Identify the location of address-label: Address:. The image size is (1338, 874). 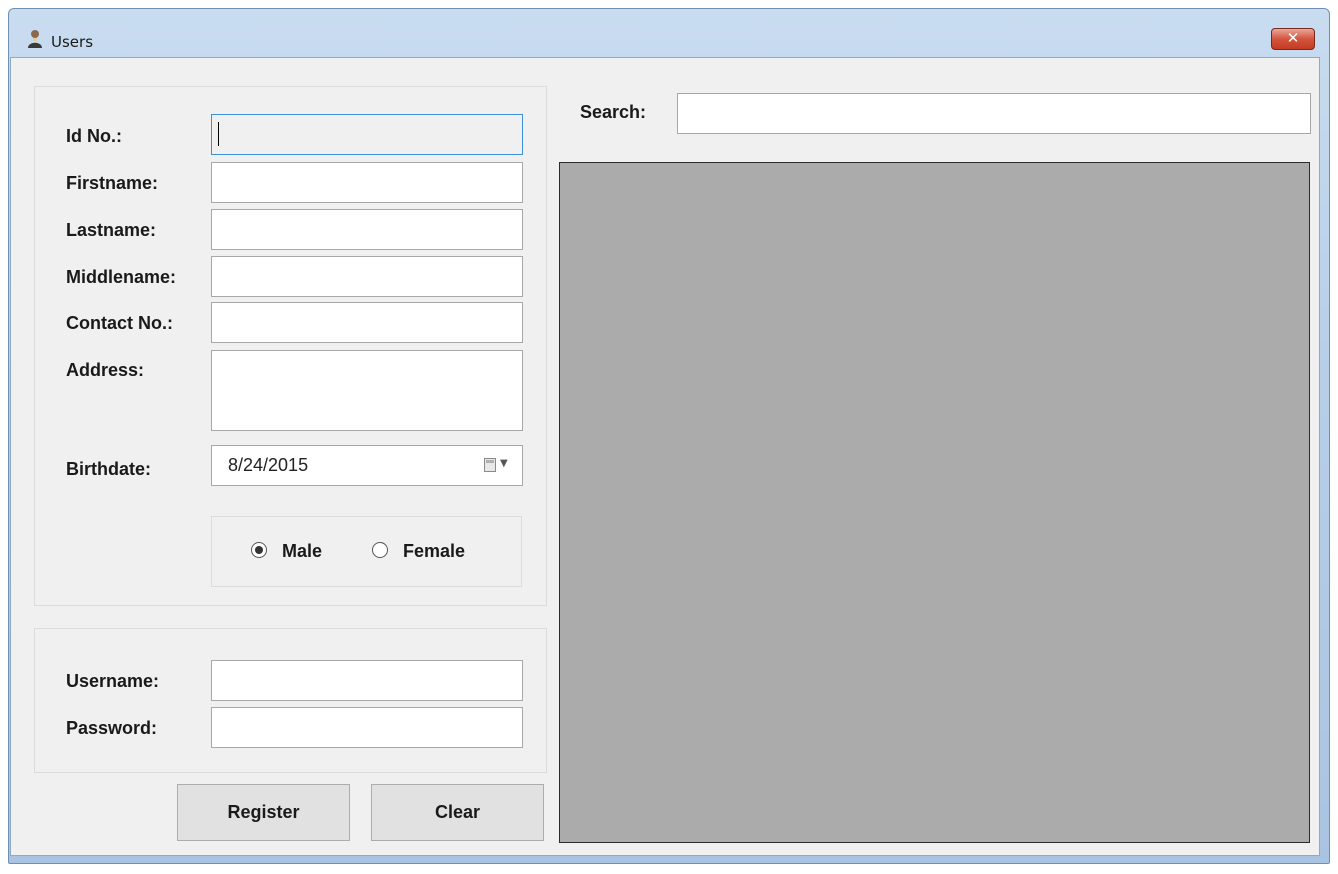
(105, 370).